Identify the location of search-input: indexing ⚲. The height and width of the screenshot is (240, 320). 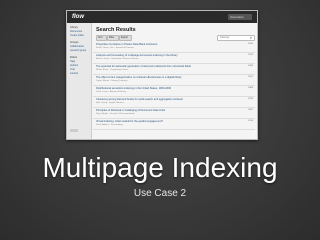
(236, 38).